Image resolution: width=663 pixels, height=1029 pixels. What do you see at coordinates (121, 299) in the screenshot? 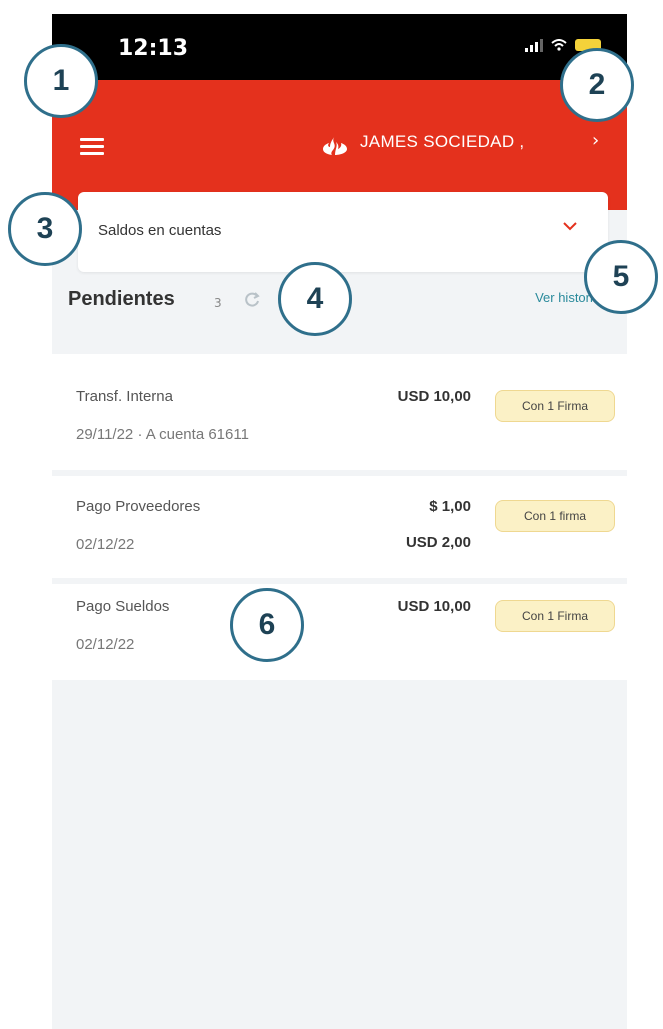
I see `pending-title: Pendientes` at bounding box center [121, 299].